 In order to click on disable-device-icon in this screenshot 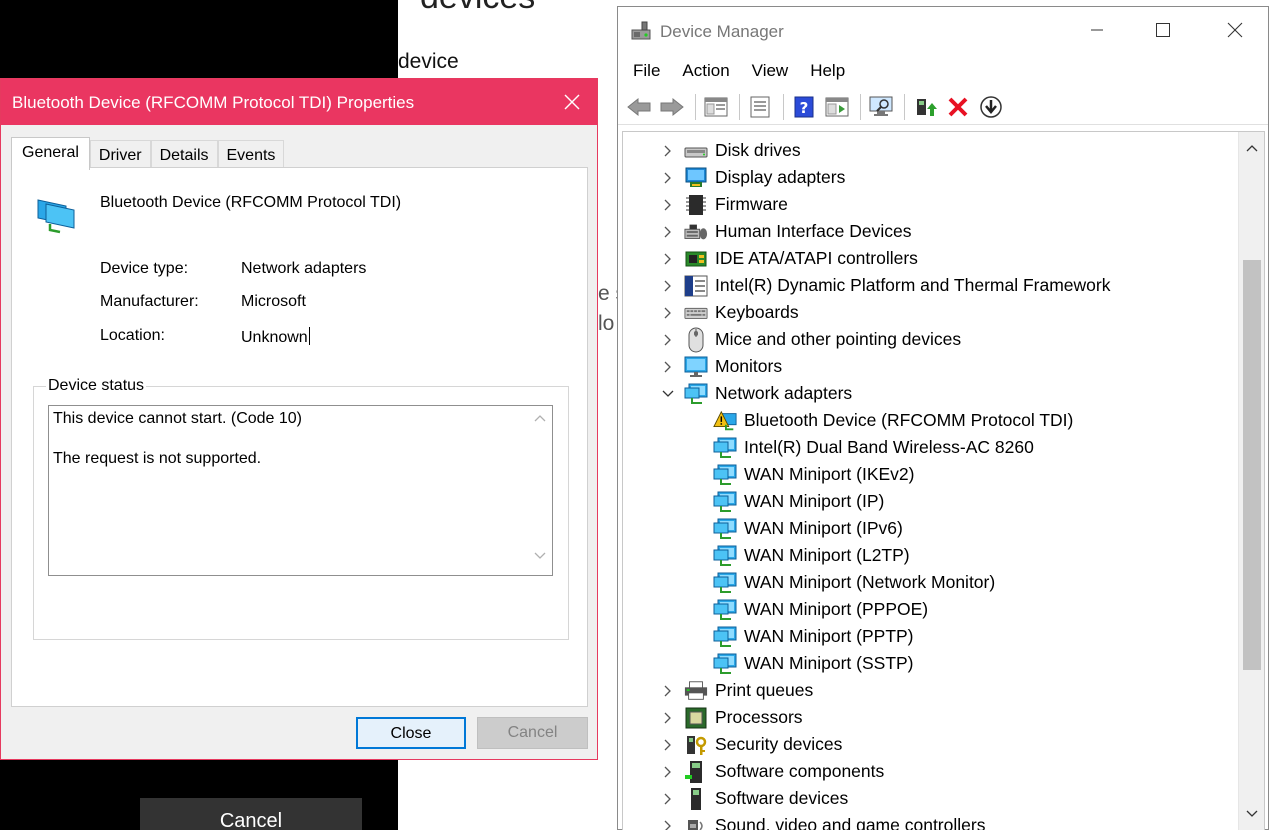, I will do `click(991, 106)`.